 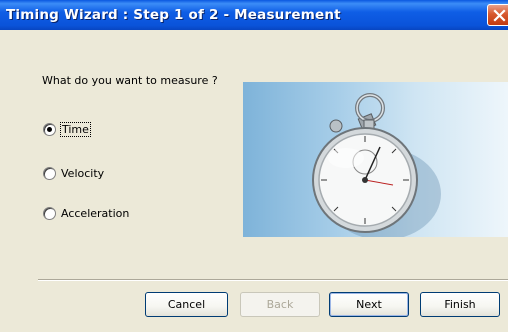 What do you see at coordinates (82, 174) in the screenshot?
I see `radio-label-velocity: Velocity` at bounding box center [82, 174].